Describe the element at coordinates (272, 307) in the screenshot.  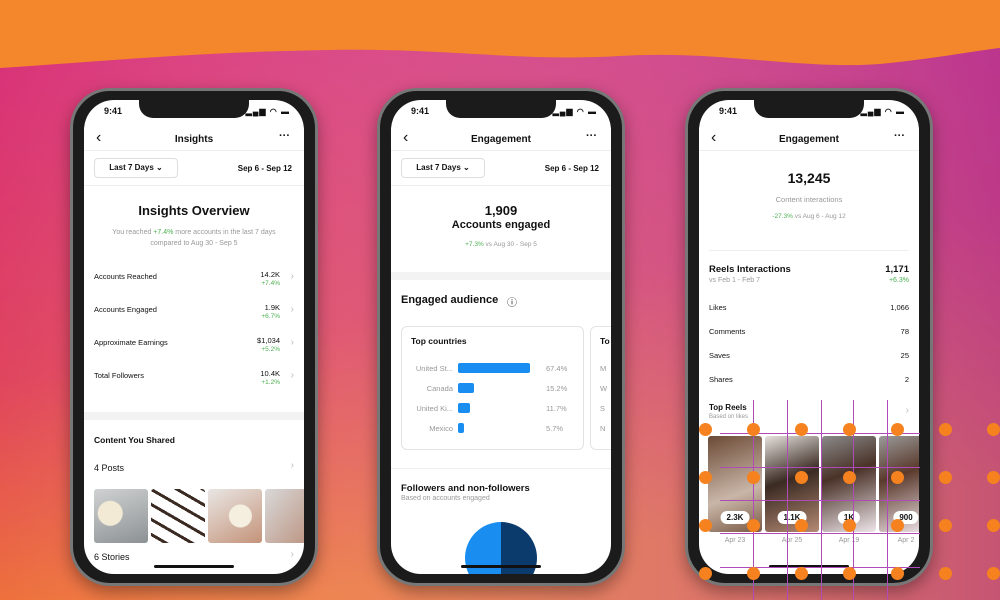
I see `metric-value: 1.9K` at that location.